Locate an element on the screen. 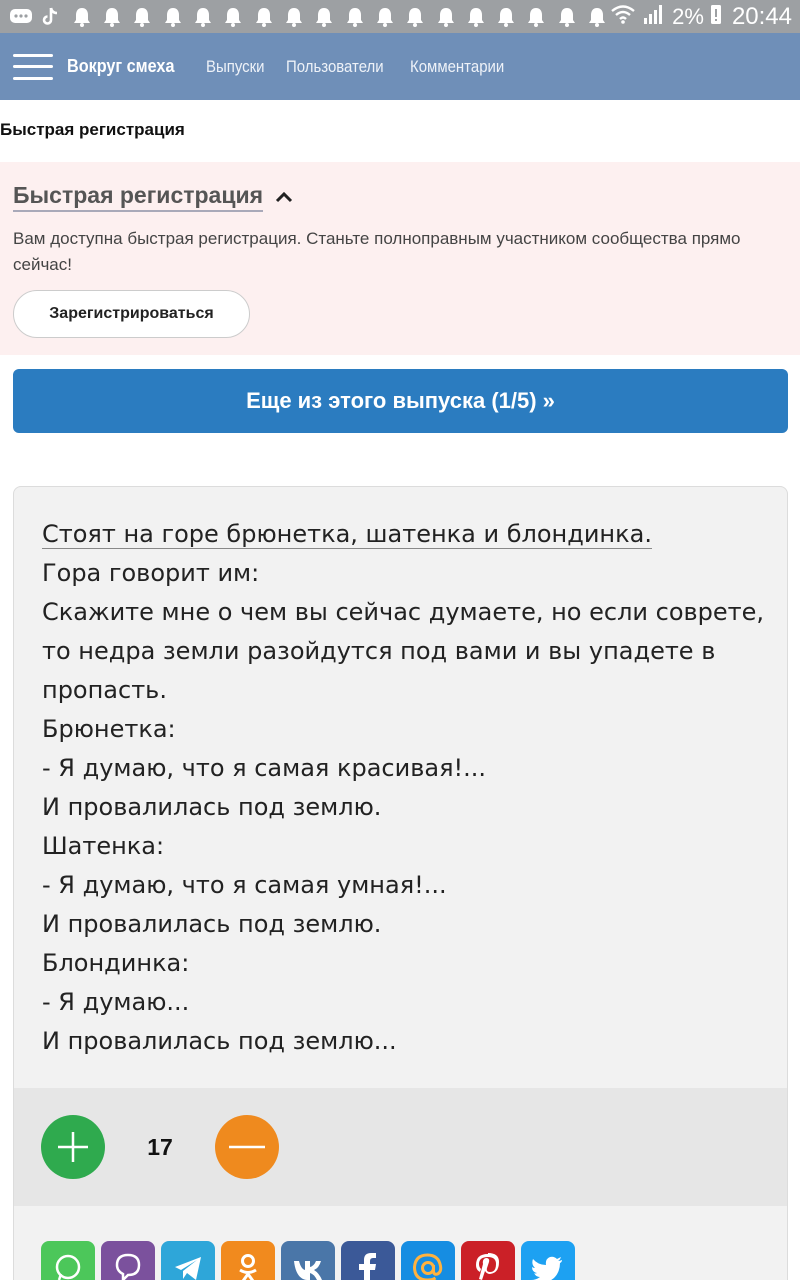  menu-icon is located at coordinates (33, 66).